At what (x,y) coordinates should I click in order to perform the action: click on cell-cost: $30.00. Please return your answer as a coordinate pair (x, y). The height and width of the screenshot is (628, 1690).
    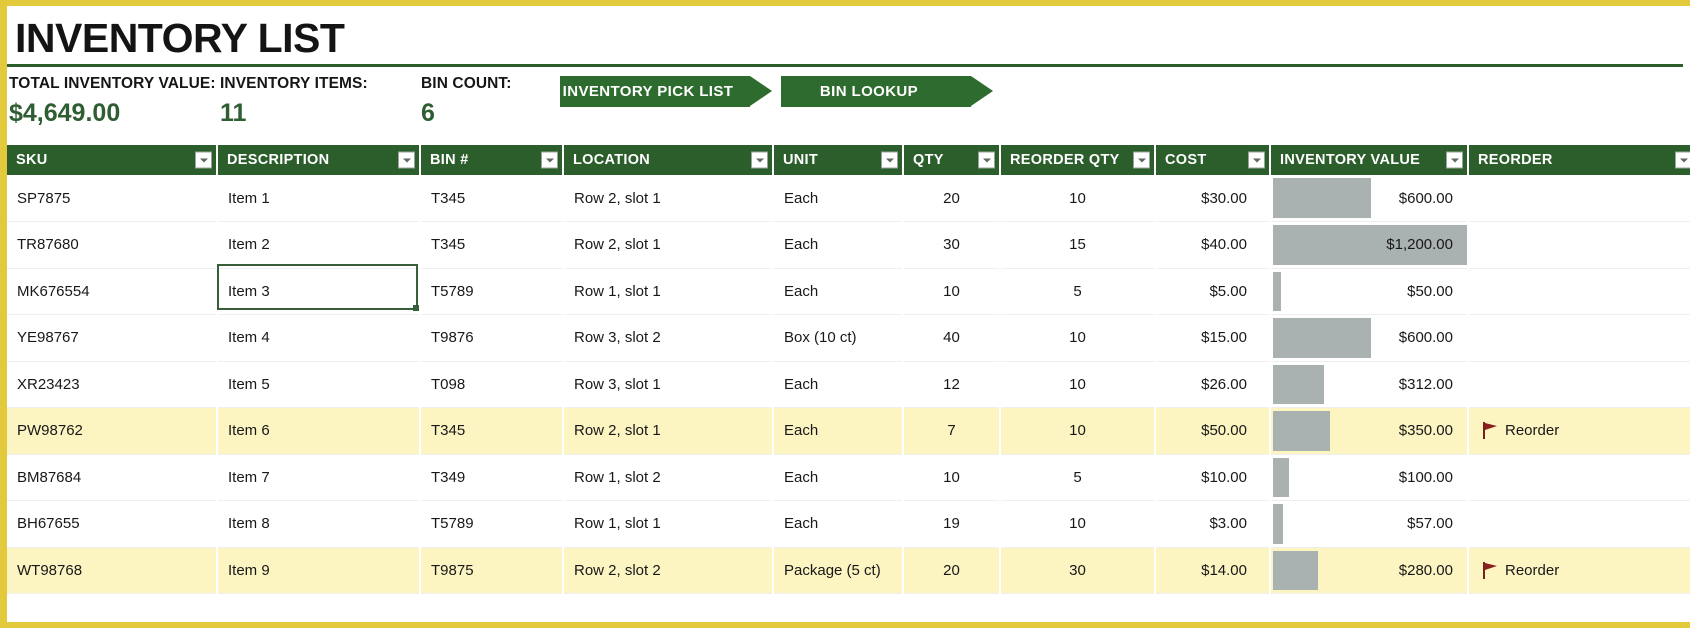
    Looking at the image, I should click on (1213, 198).